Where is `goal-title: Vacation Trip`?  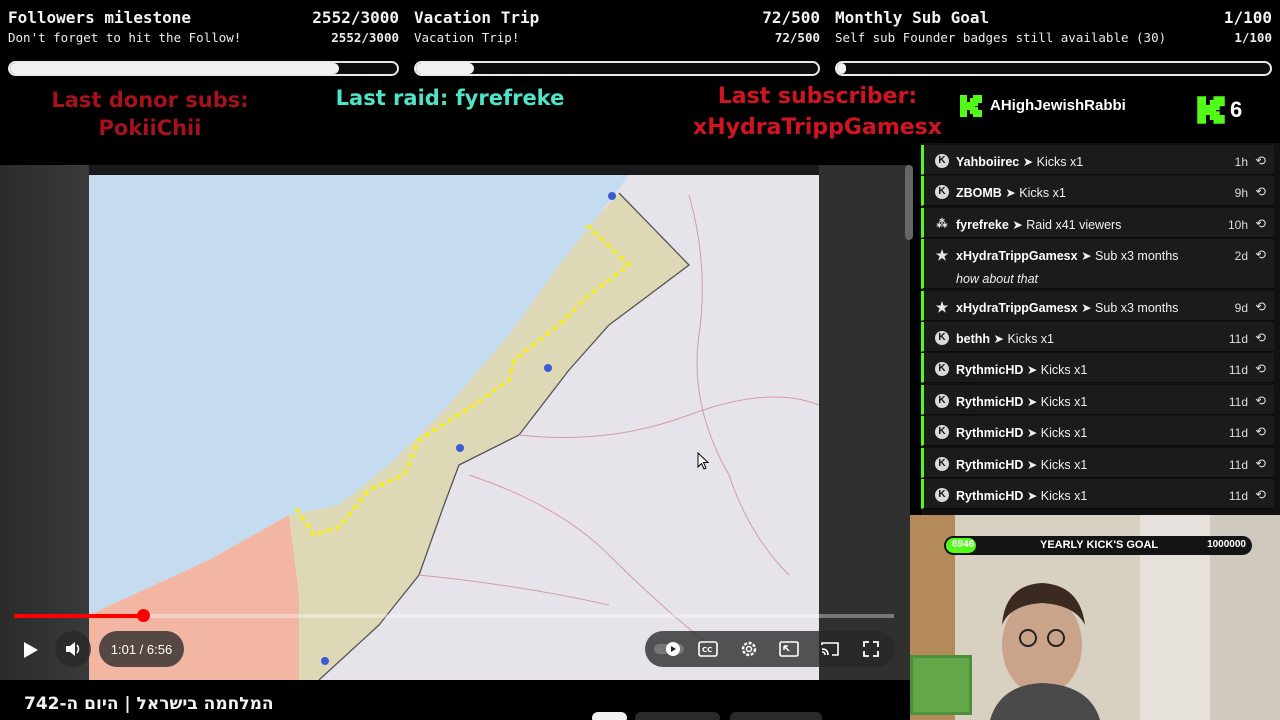 goal-title: Vacation Trip is located at coordinates (477, 17).